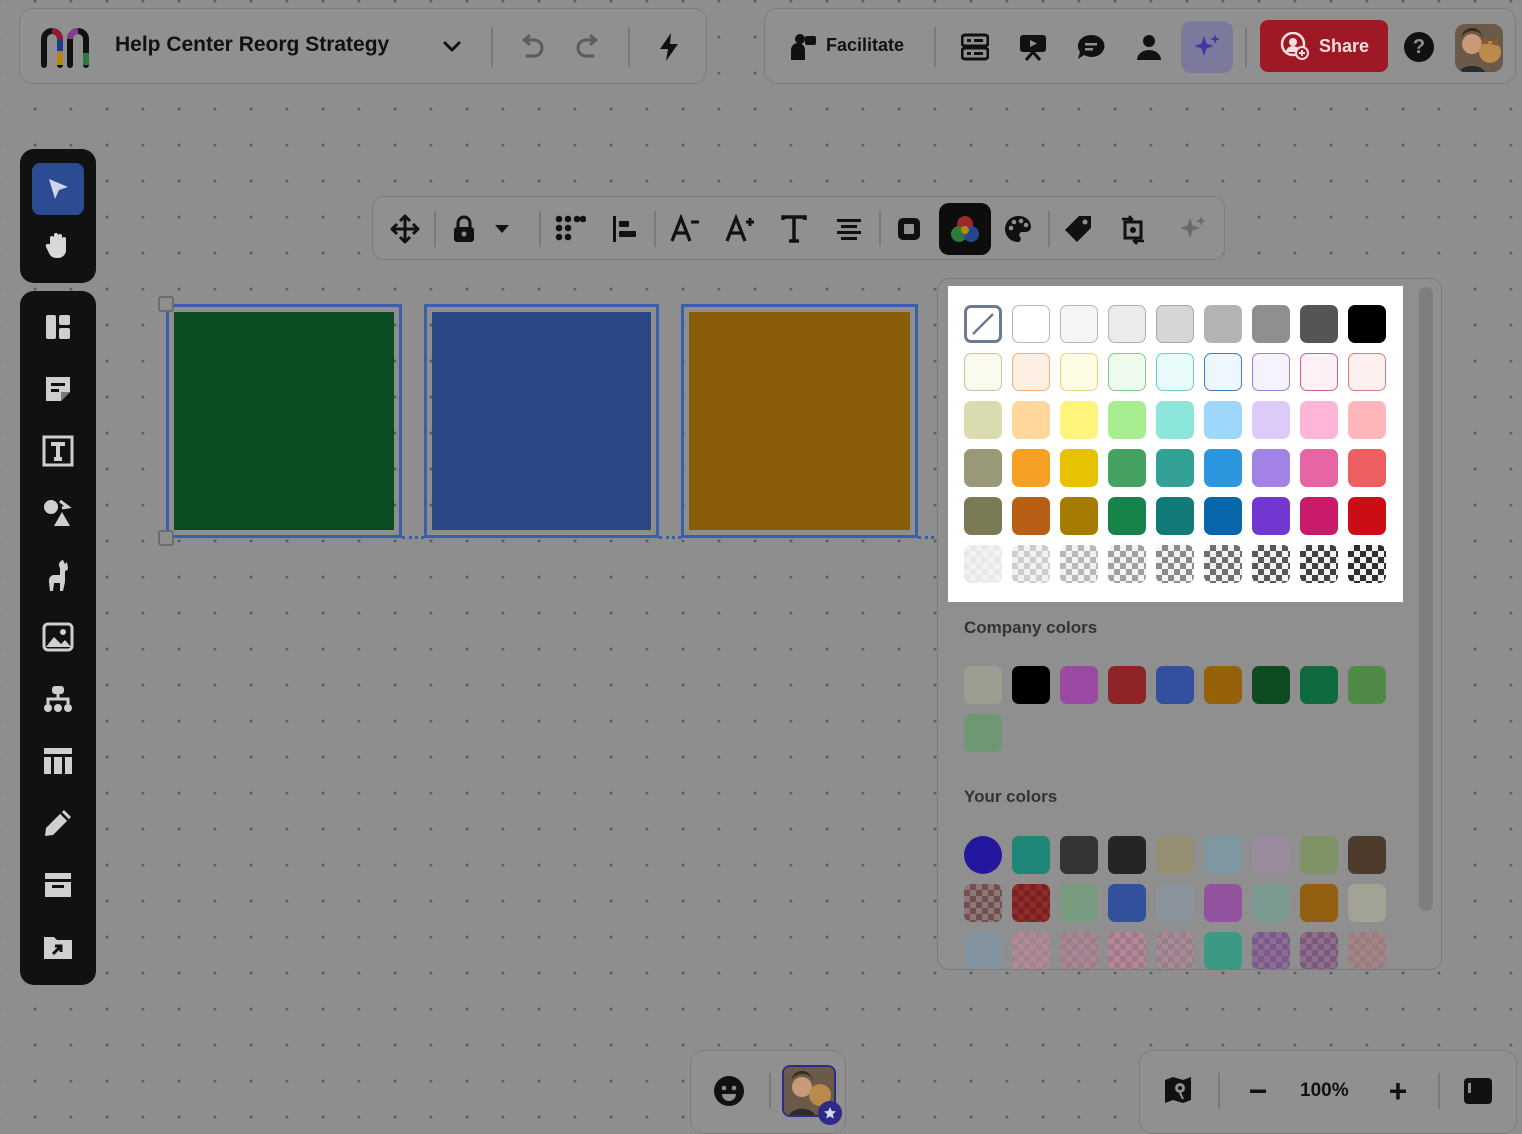 This screenshot has width=1522, height=1134. Describe the element at coordinates (58, 327) in the screenshot. I see `templates-icon` at that location.